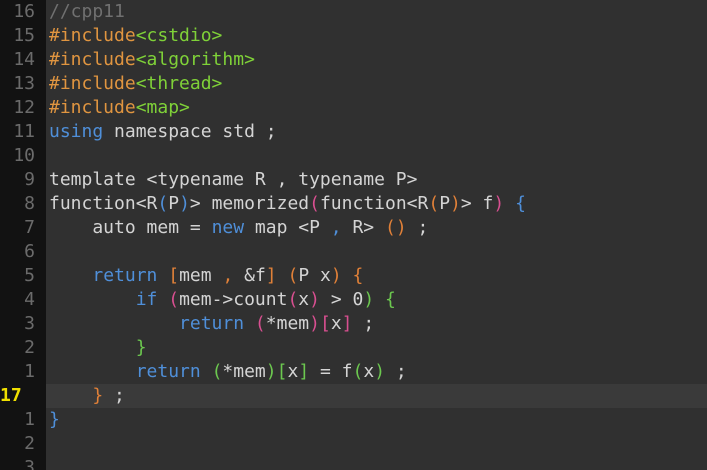  What do you see at coordinates (353, 60) in the screenshot?
I see `code-line: 14 #include<algorithm>` at bounding box center [353, 60].